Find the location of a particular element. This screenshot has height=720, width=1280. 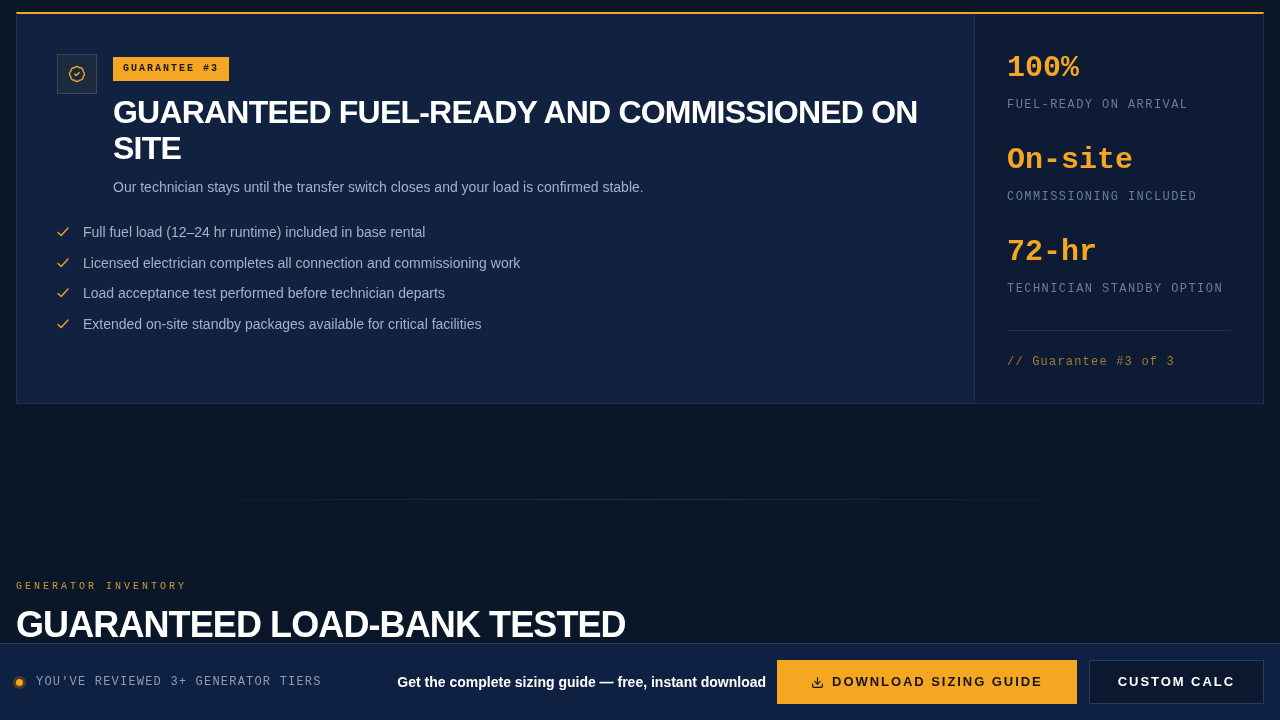

feature-text: Licensed electrician completes all connection and commissioning work is located at coordinates (302, 263).